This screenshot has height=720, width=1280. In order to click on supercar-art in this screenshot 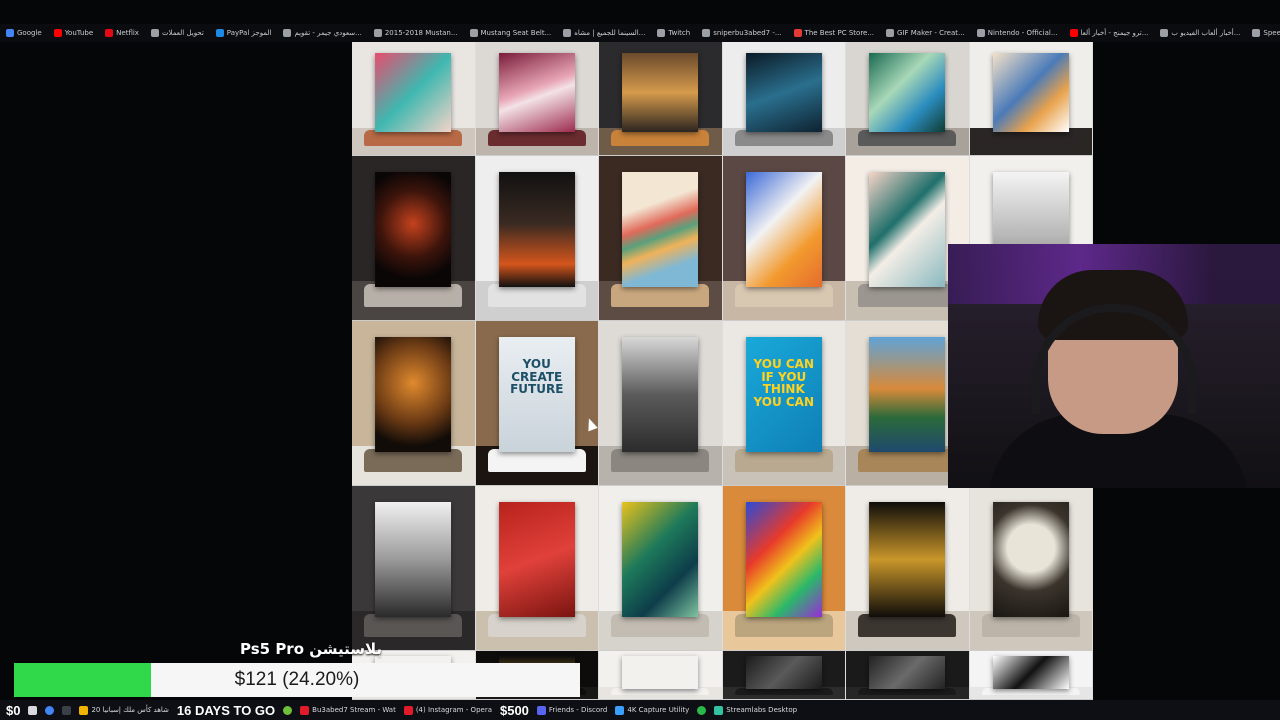, I will do `click(660, 93)`.